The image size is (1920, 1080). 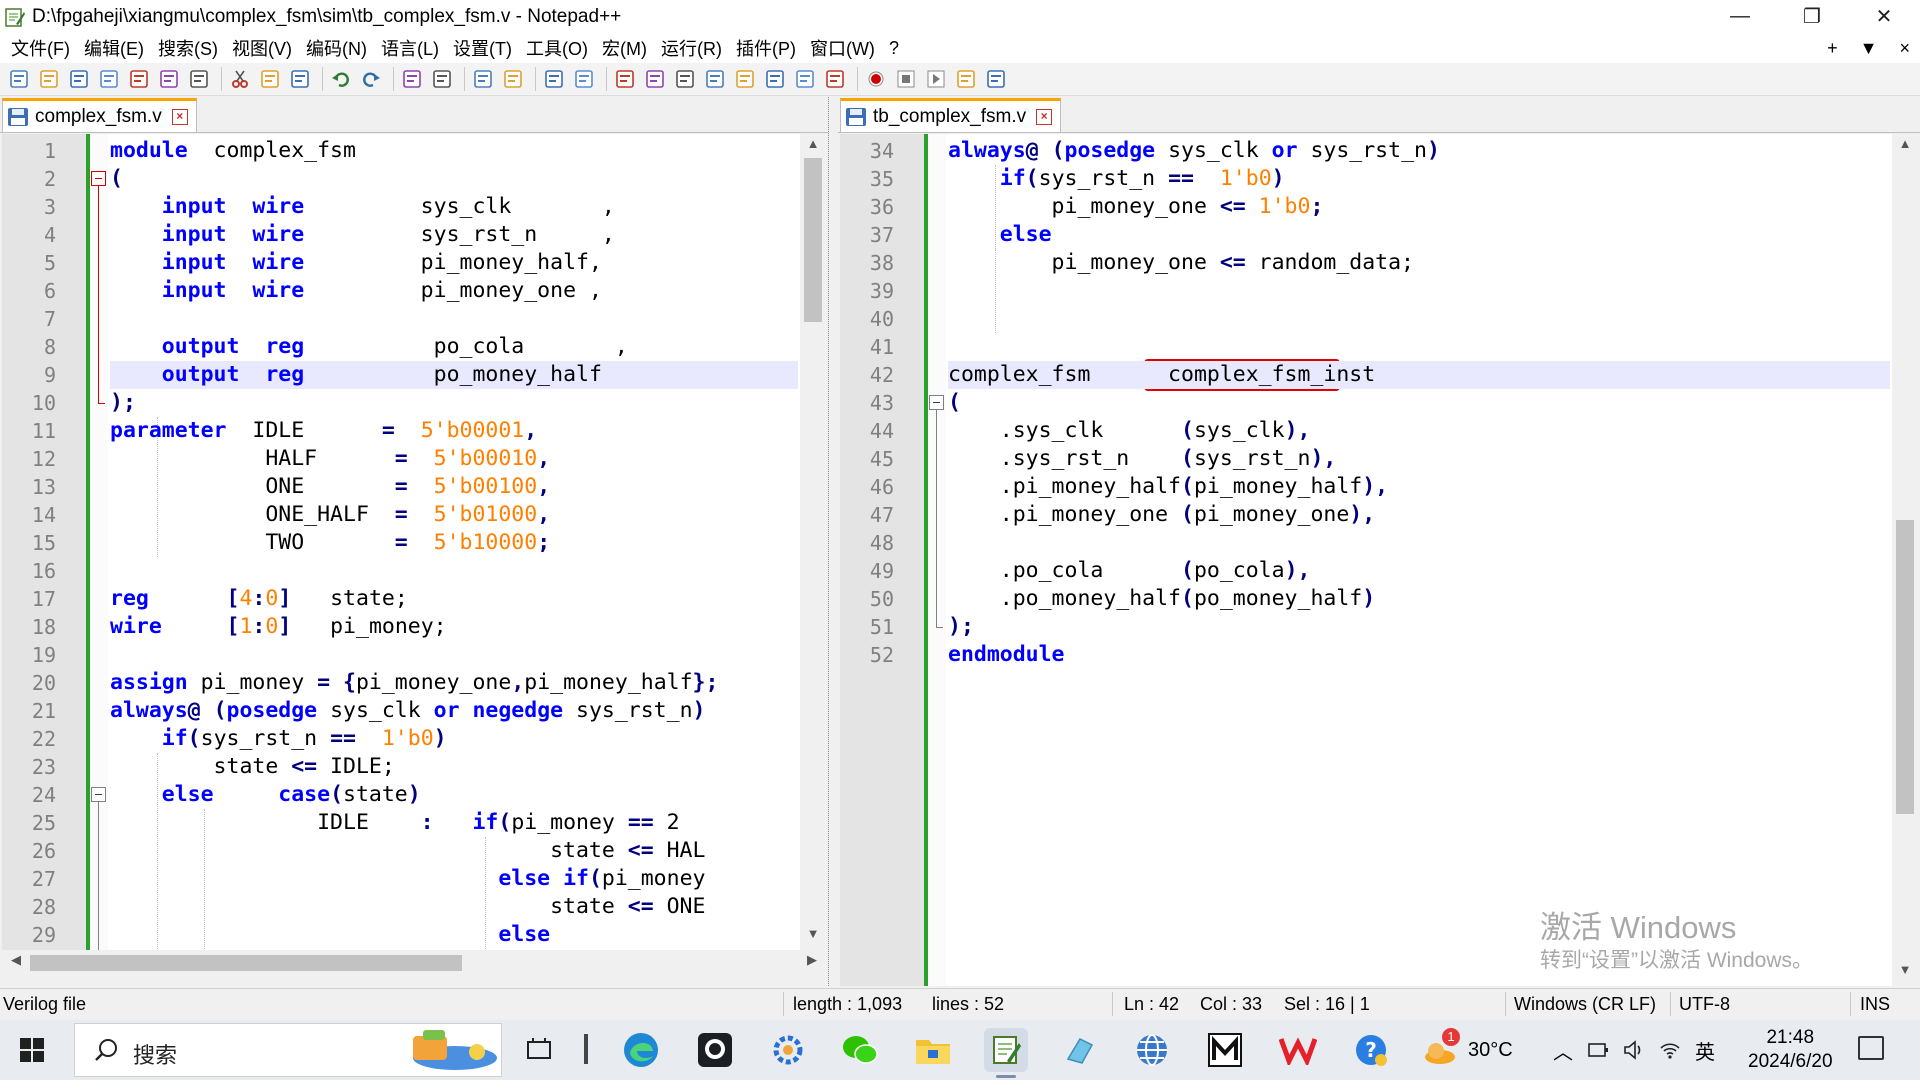 I want to click on undo-icon, so click(x=340, y=79).